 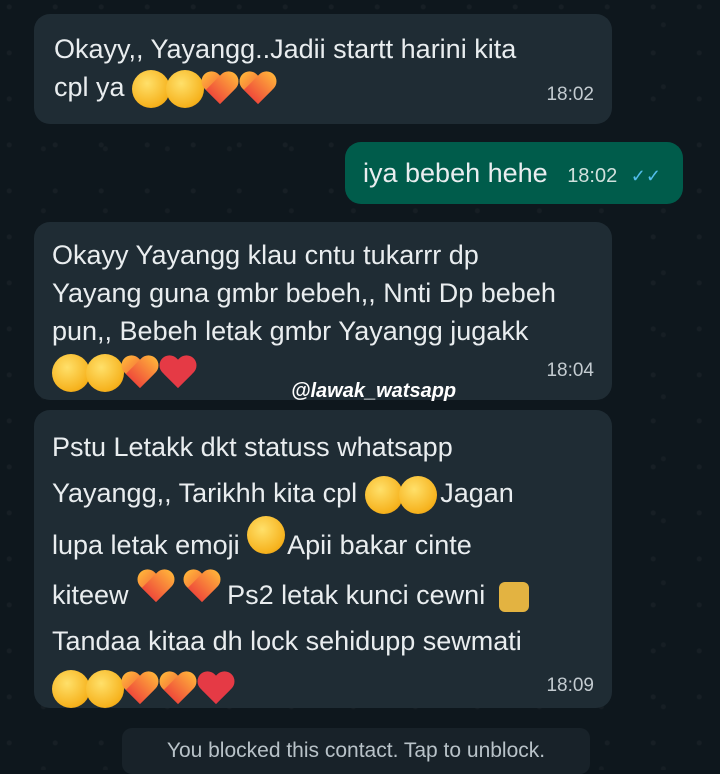 I want to click on message-text: lupa letak emoji, so click(x=146, y=545).